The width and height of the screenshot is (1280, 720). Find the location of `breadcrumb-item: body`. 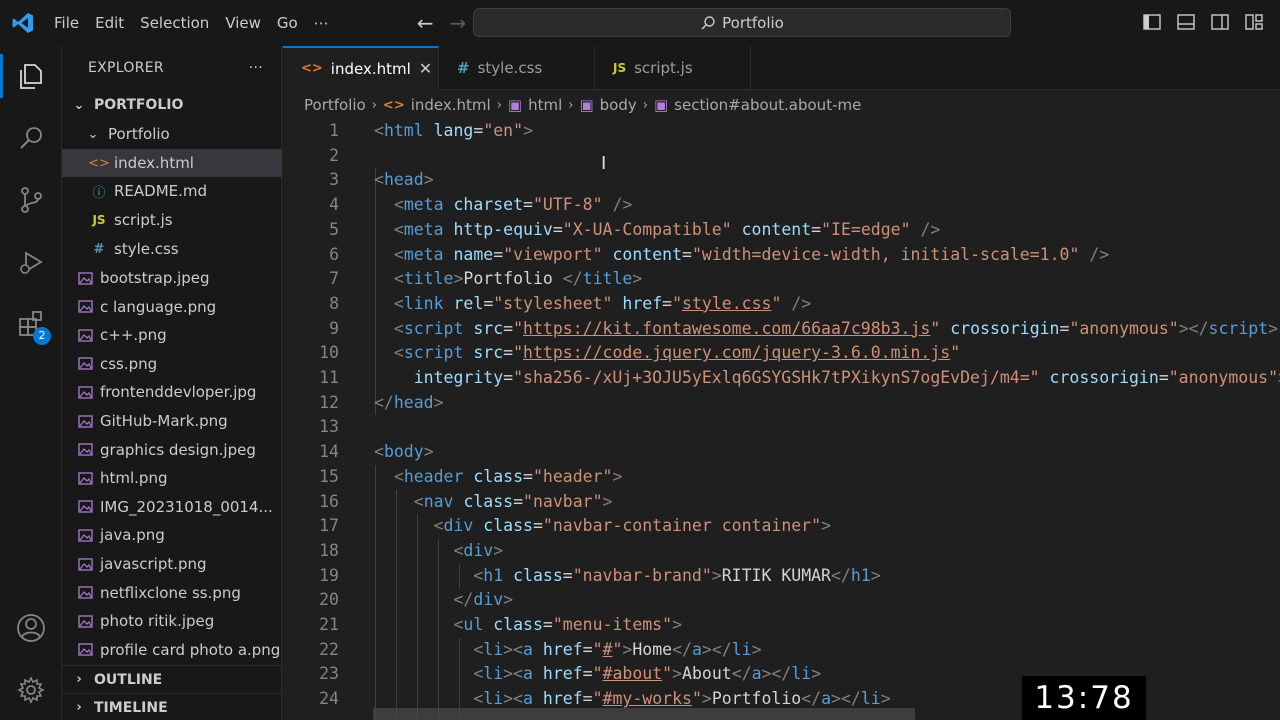

breadcrumb-item: body is located at coordinates (618, 105).